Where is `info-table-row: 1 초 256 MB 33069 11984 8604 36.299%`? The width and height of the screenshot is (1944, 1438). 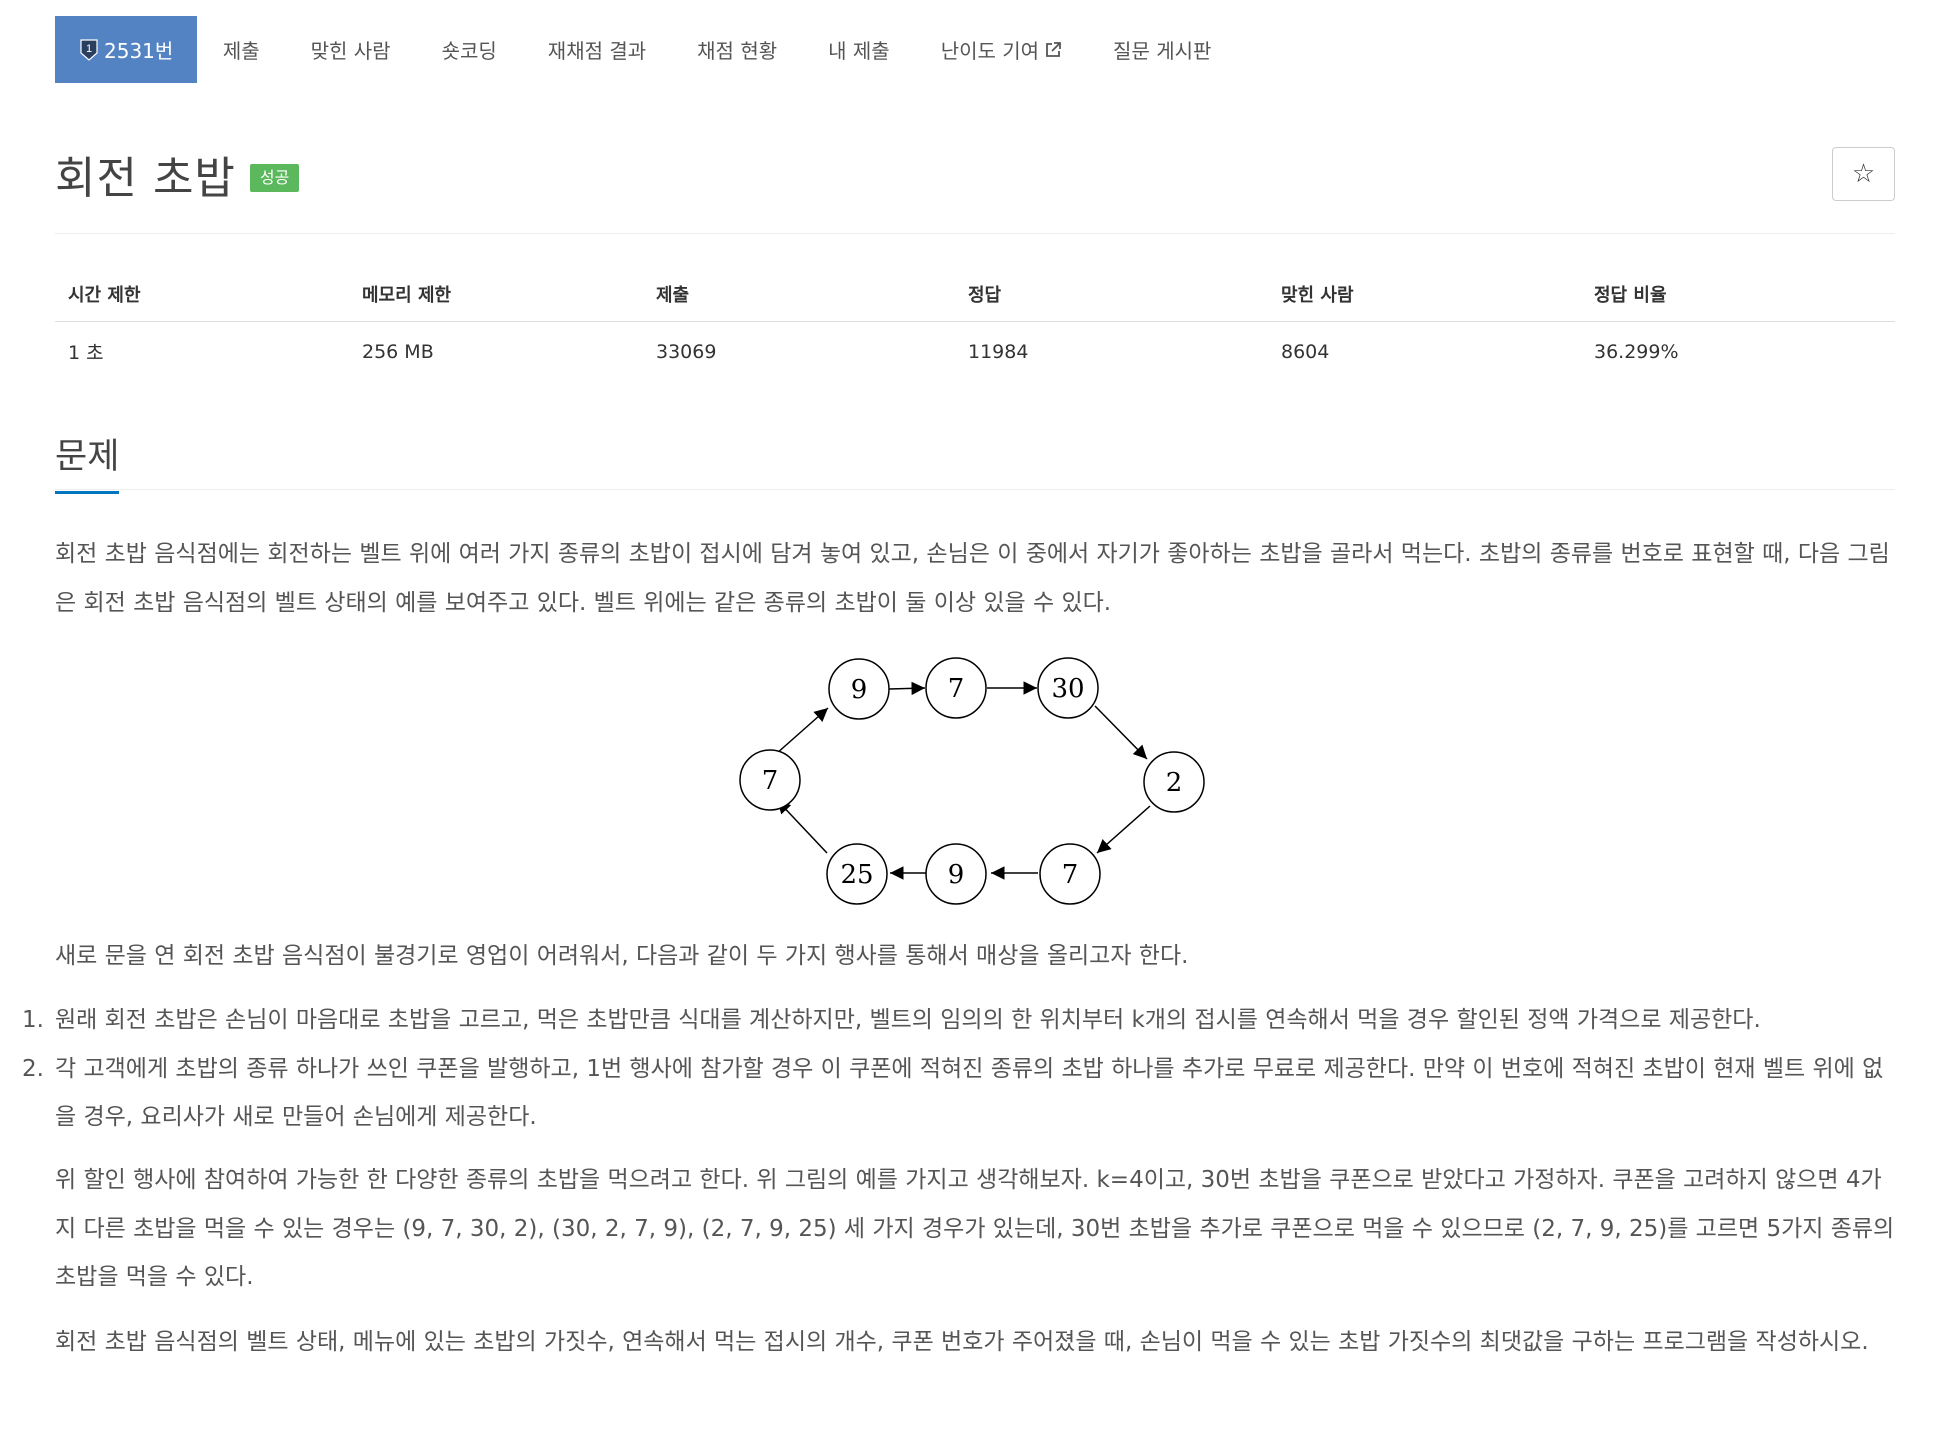 info-table-row: 1 초 256 MB 33069 11984 8604 36.299% is located at coordinates (975, 351).